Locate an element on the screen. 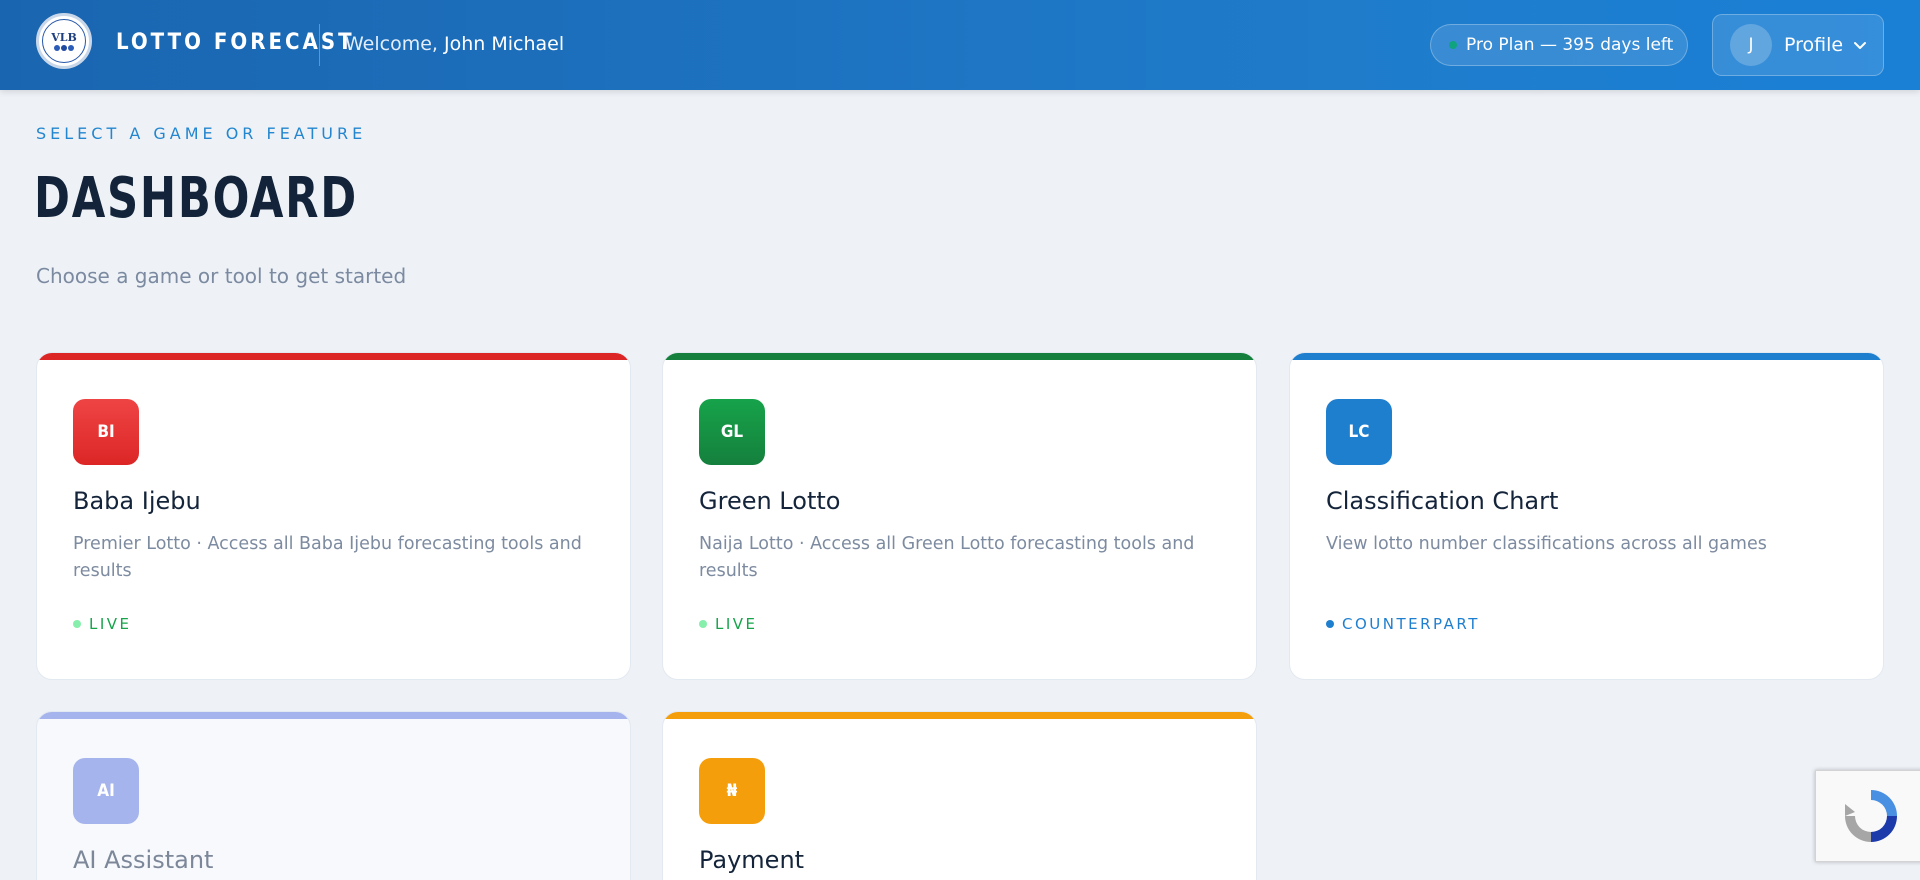  page-eyebrow: SELECT A GAME OR FEATURE is located at coordinates (201, 133).